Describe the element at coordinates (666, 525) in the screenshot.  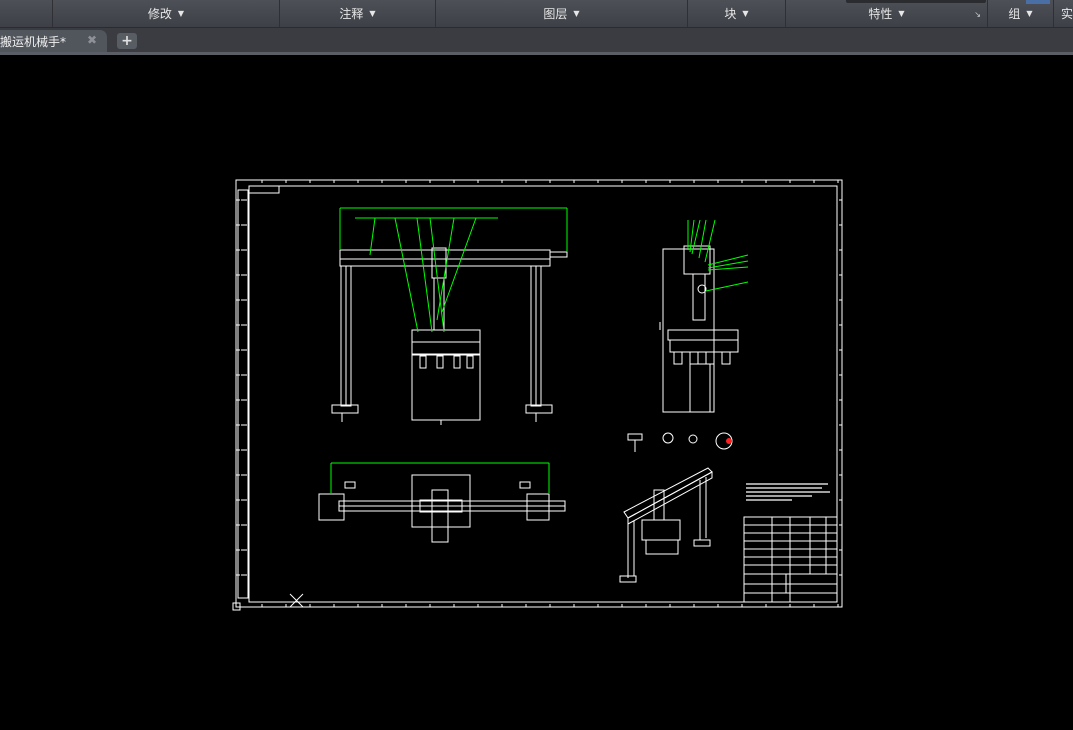
I see `isometric-view` at that location.